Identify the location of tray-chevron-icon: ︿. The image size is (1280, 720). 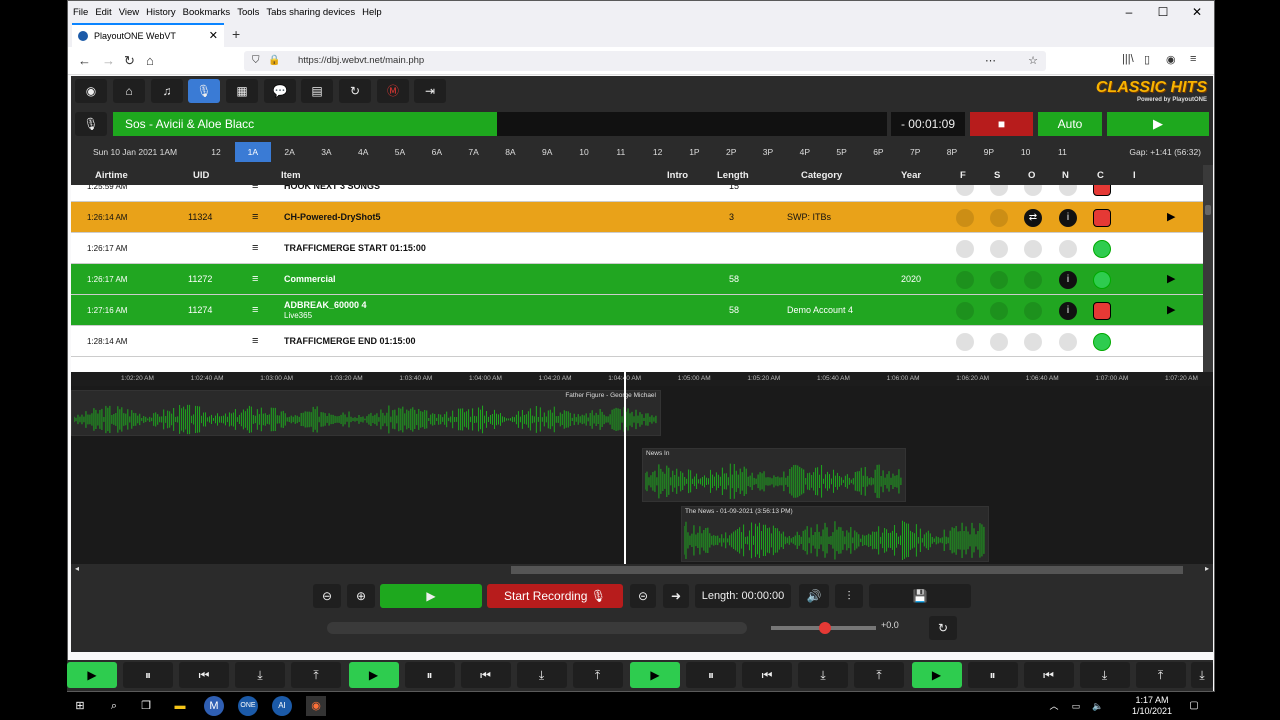
(1054, 706).